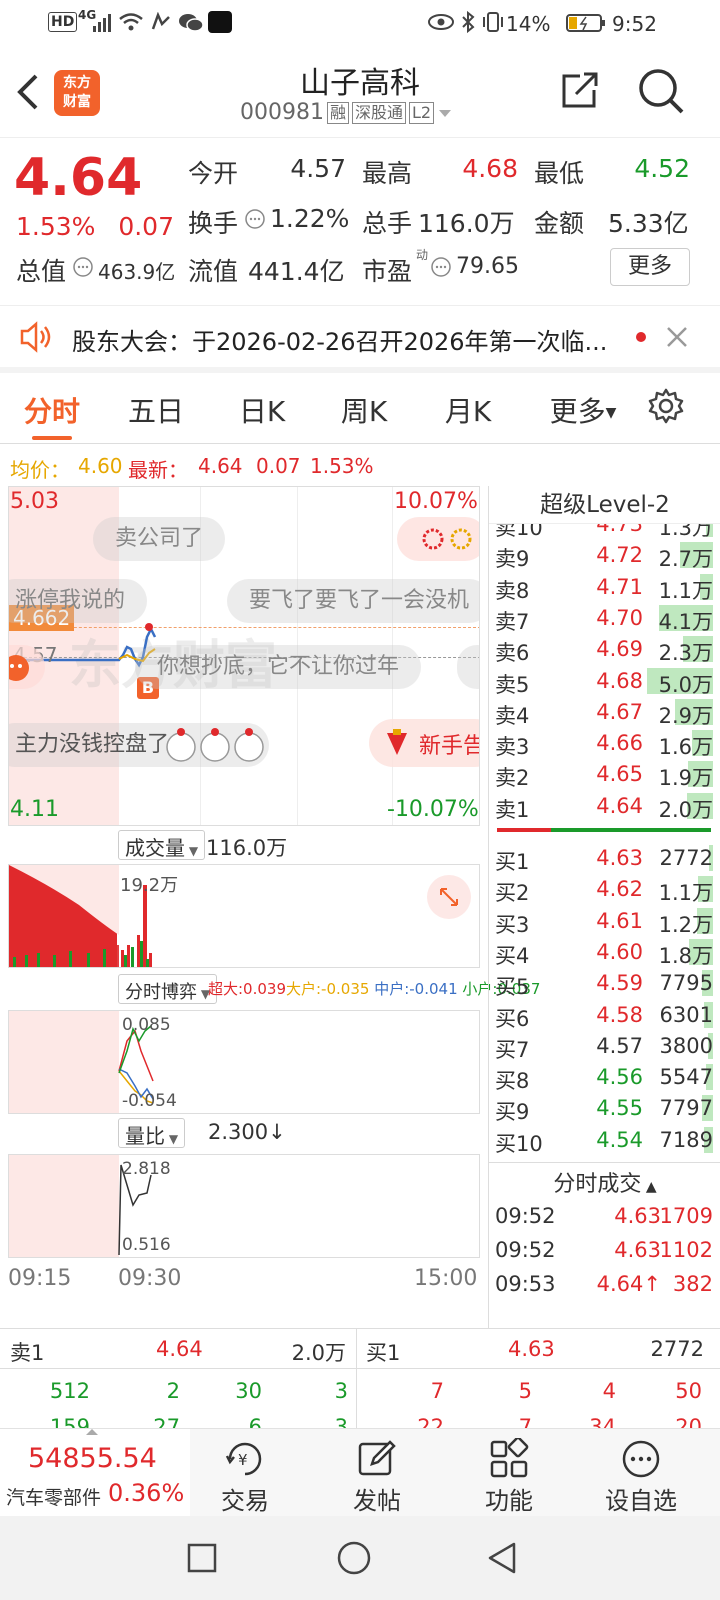 This screenshot has height=1600, width=720. What do you see at coordinates (641, 1459) in the screenshot?
I see `more-dots-icon` at bounding box center [641, 1459].